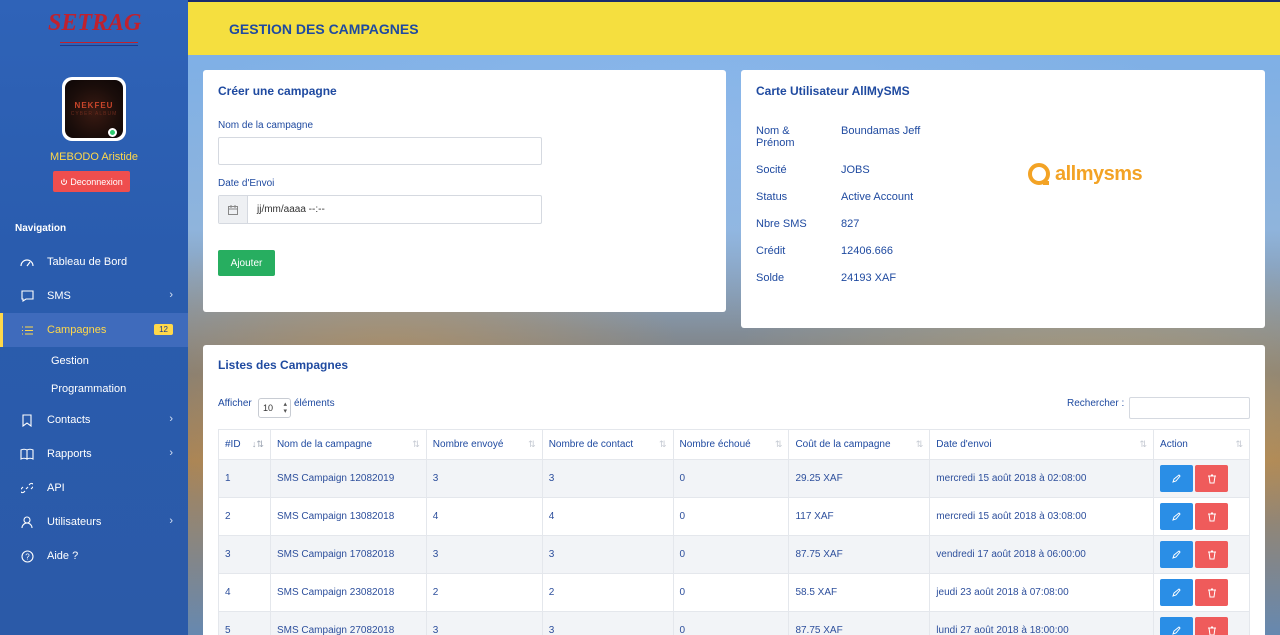 Image resolution: width=1280 pixels, height=635 pixels. I want to click on list-icon, so click(27, 330).